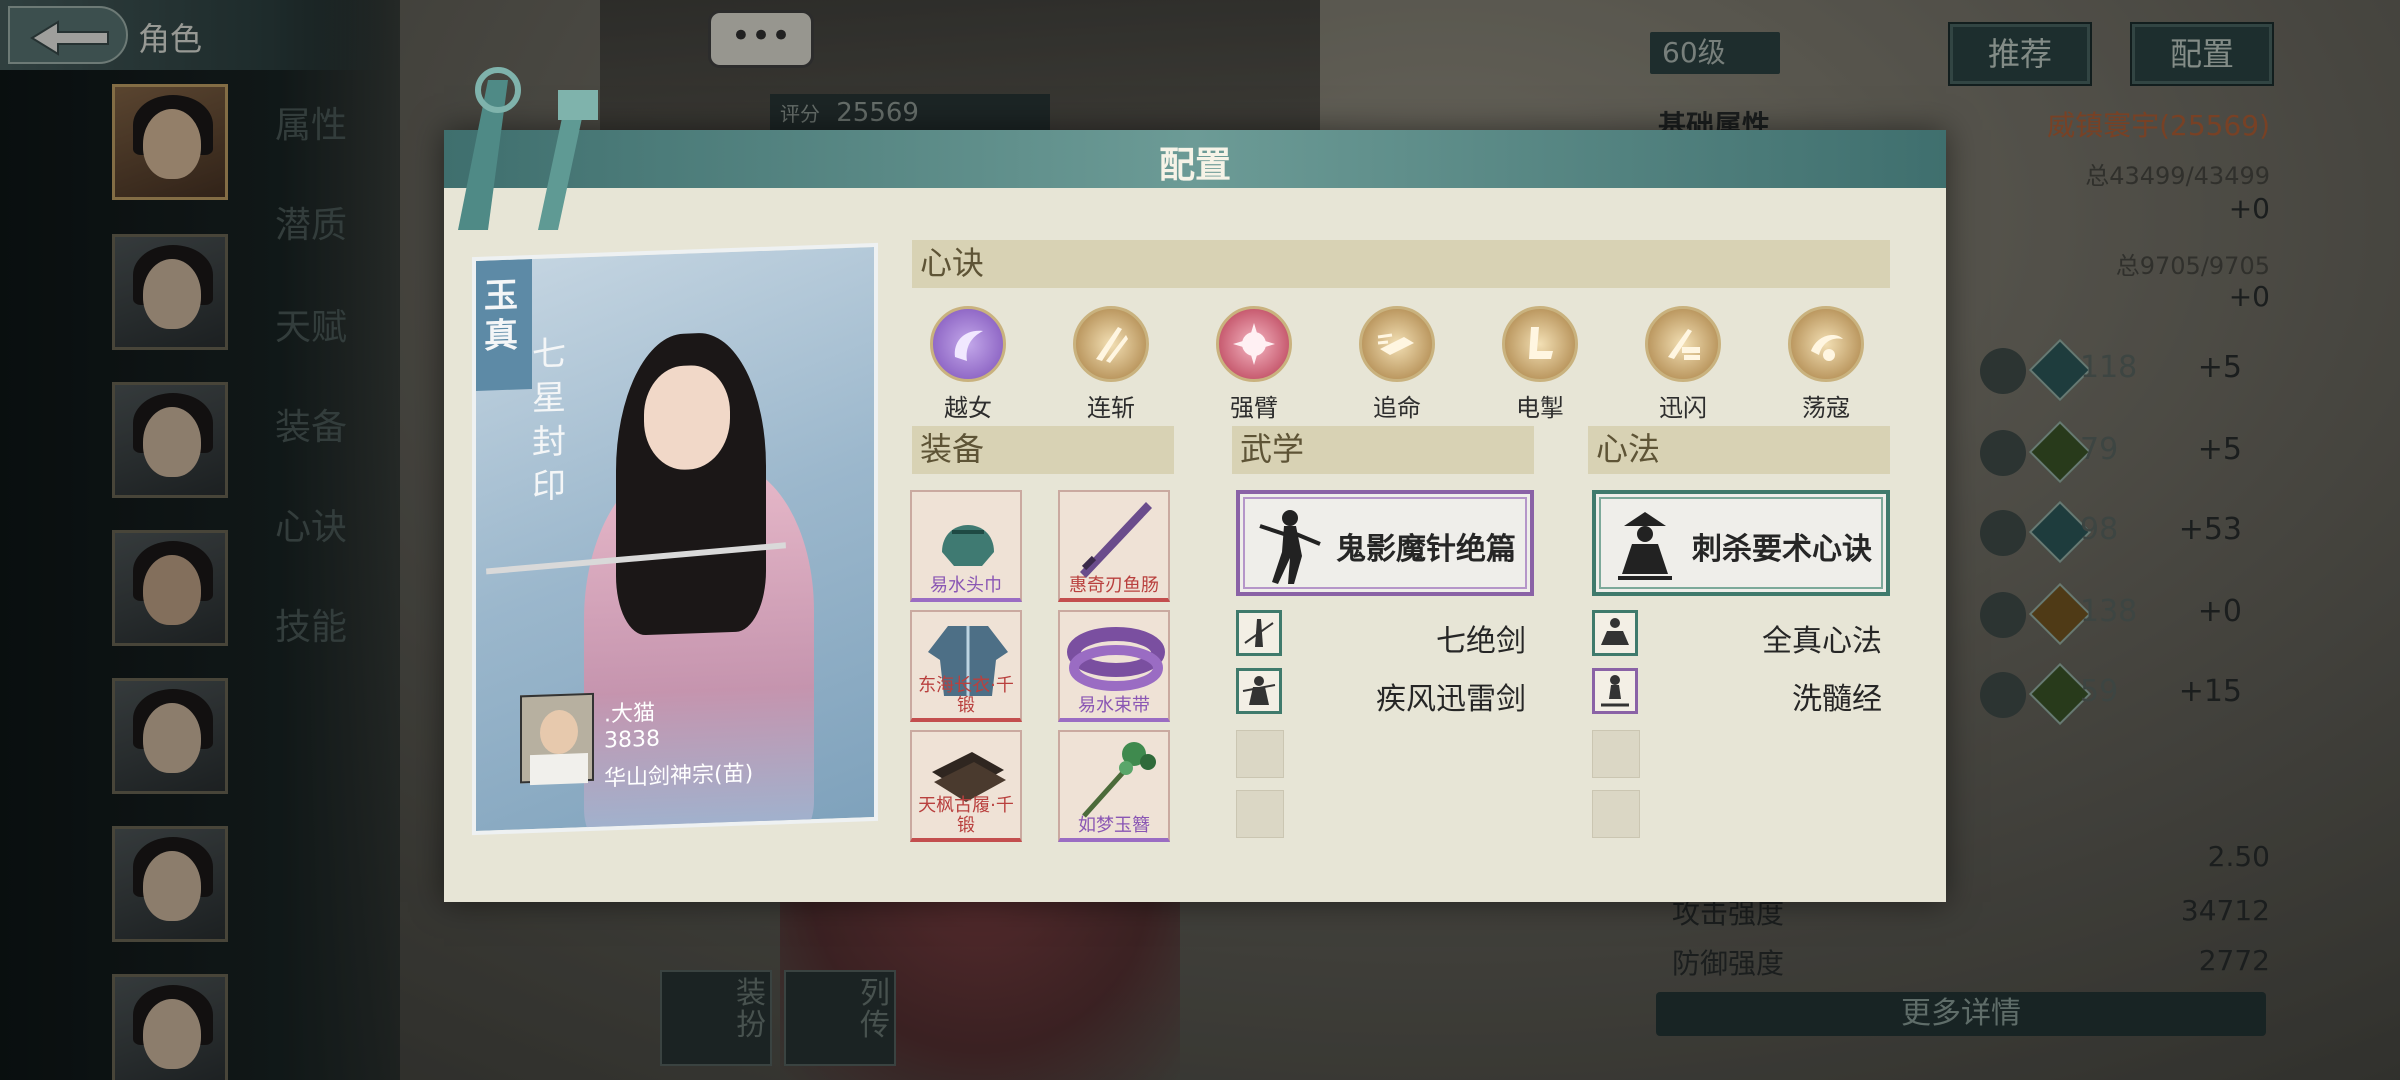 Image resolution: width=2400 pixels, height=1080 pixels. I want to click on owner-avatar, so click(557, 739).